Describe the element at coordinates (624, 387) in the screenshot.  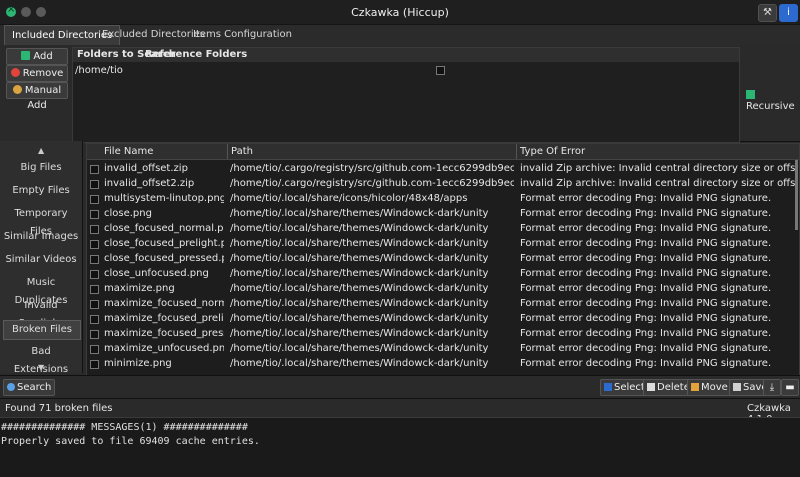
I see `select-button: Select` at that location.